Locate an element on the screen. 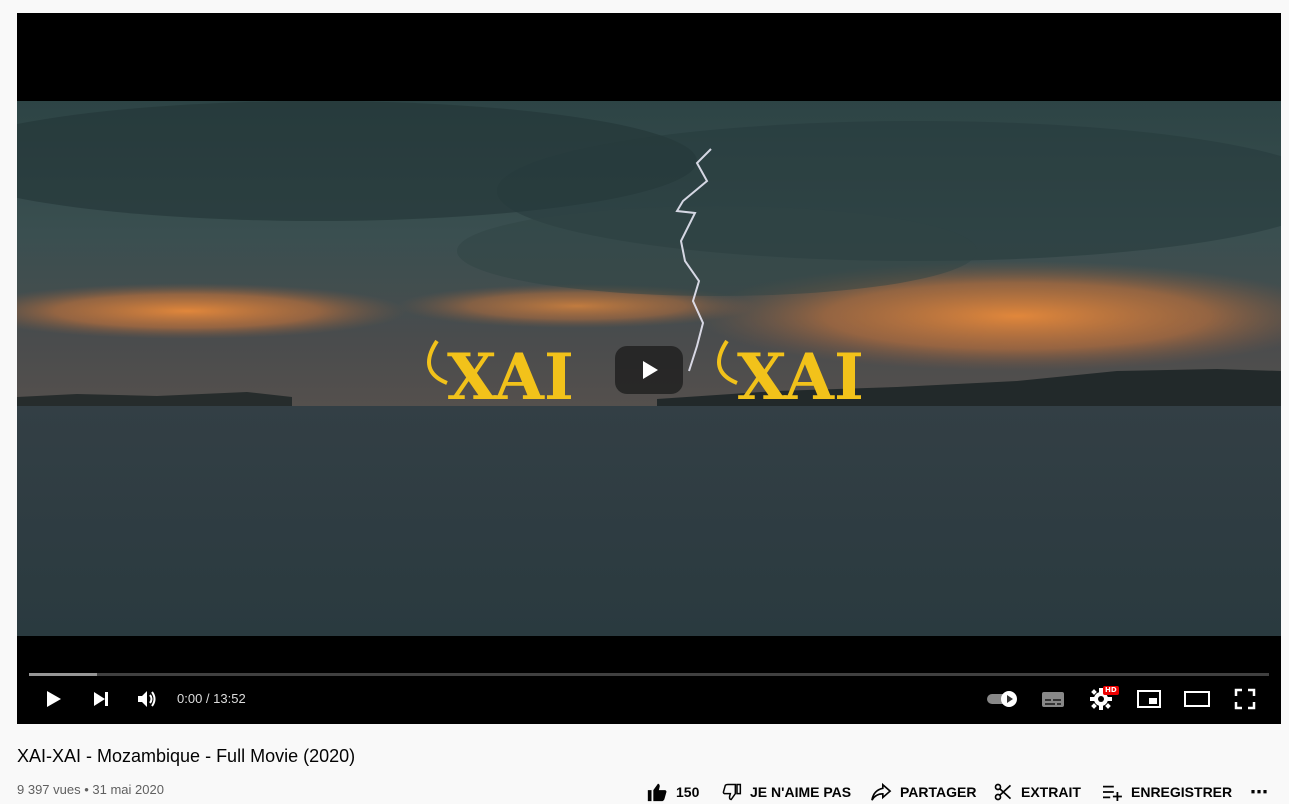 The height and width of the screenshot is (804, 1289). volume-icon is located at coordinates (147, 699).